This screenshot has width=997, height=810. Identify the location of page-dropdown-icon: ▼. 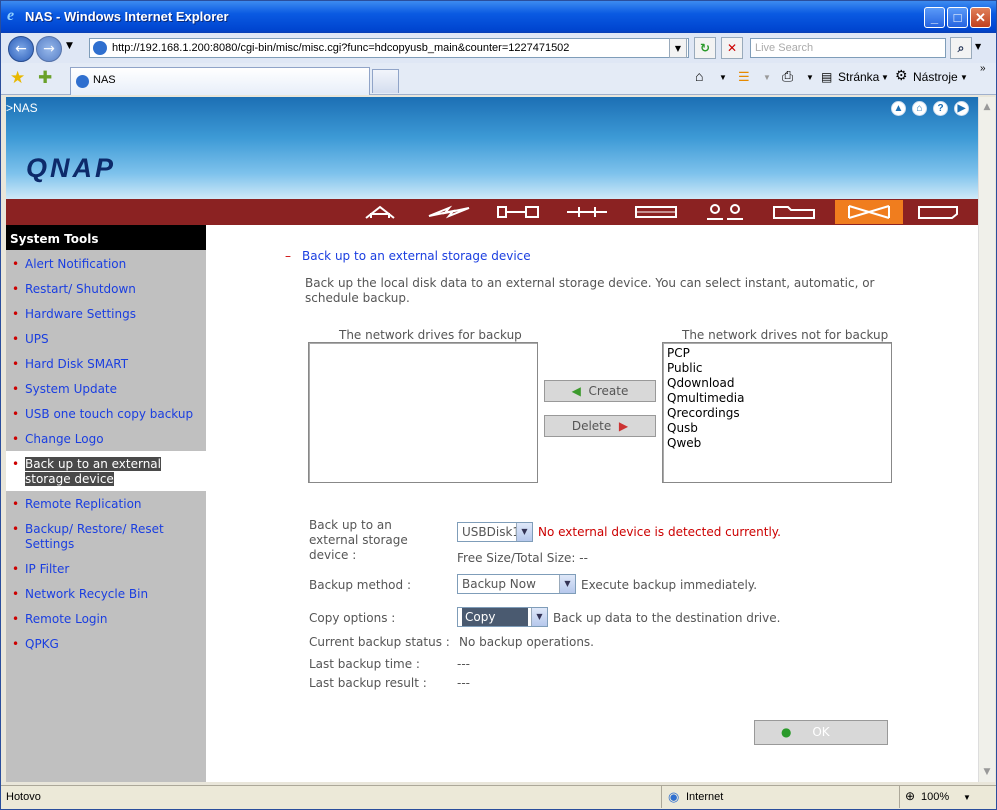
(885, 77).